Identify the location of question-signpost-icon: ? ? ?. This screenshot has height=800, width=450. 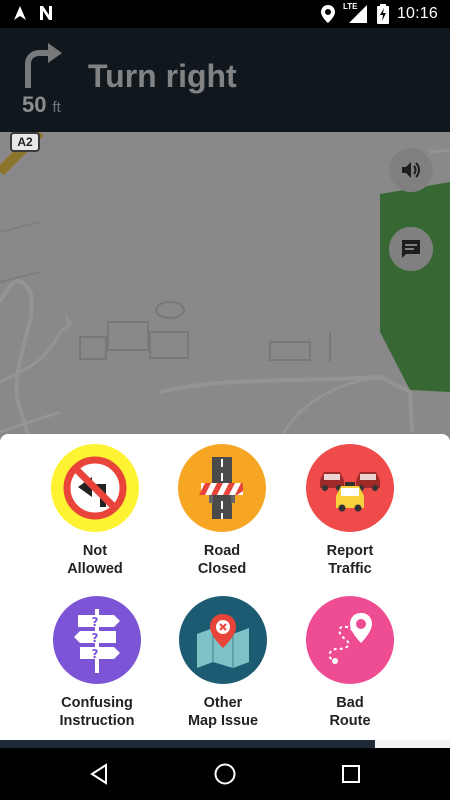
(97, 641).